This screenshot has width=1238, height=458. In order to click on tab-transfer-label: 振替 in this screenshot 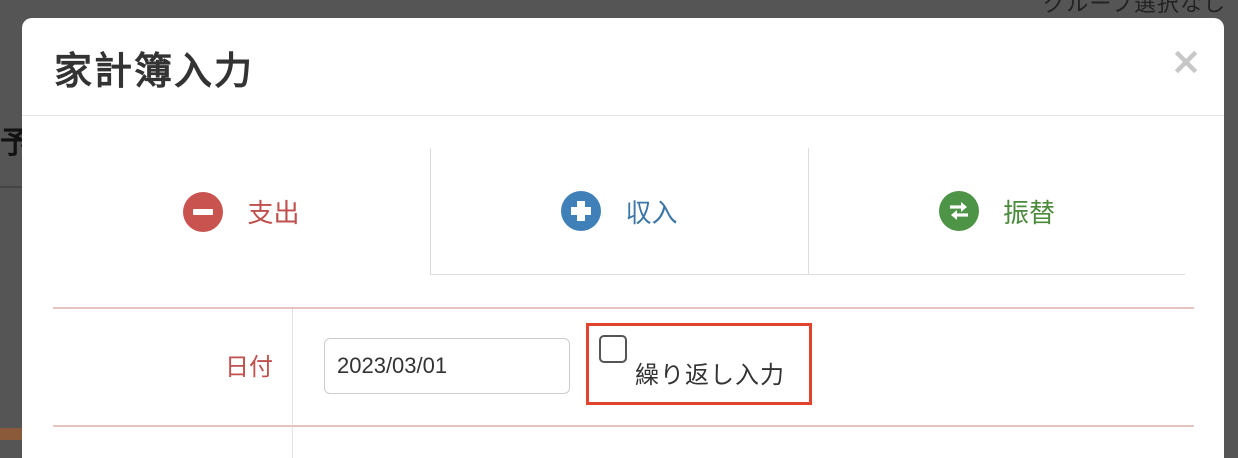, I will do `click(1028, 213)`.